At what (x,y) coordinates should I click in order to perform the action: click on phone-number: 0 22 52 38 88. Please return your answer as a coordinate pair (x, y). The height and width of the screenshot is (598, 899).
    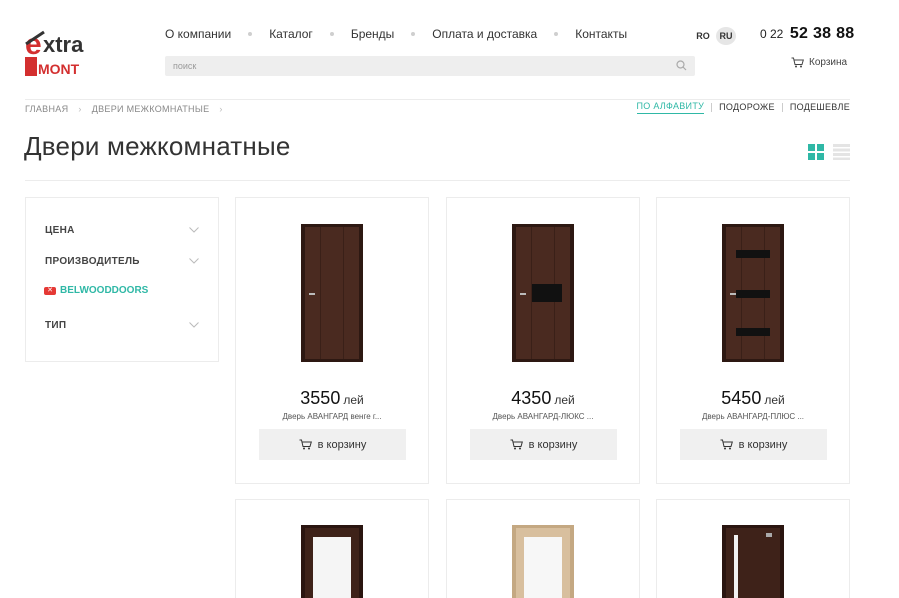
    Looking at the image, I should click on (807, 34).